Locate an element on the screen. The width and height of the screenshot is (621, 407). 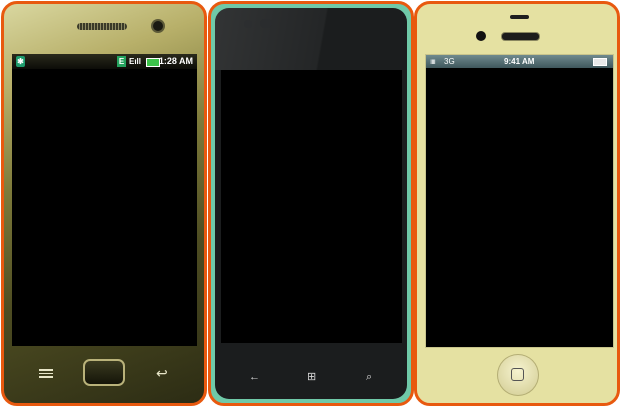
search-icon: ⌕ is located at coordinates (369, 377).